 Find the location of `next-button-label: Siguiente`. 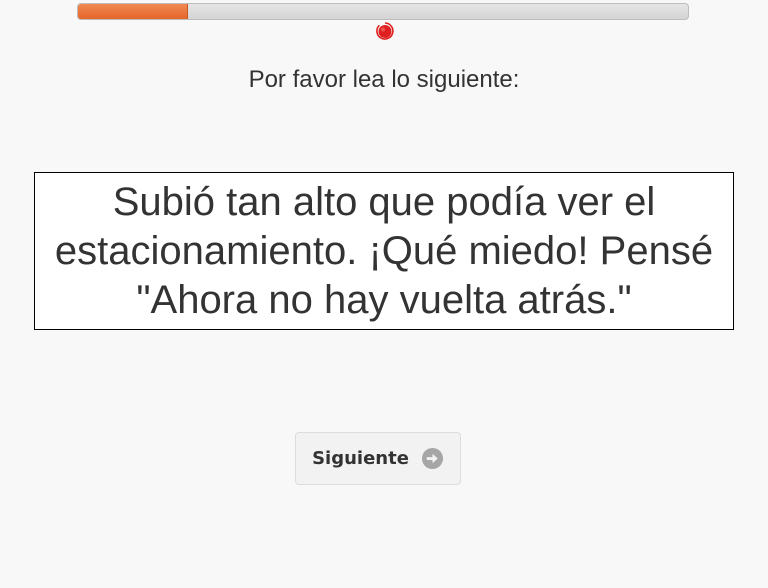

next-button-label: Siguiente is located at coordinates (360, 458).